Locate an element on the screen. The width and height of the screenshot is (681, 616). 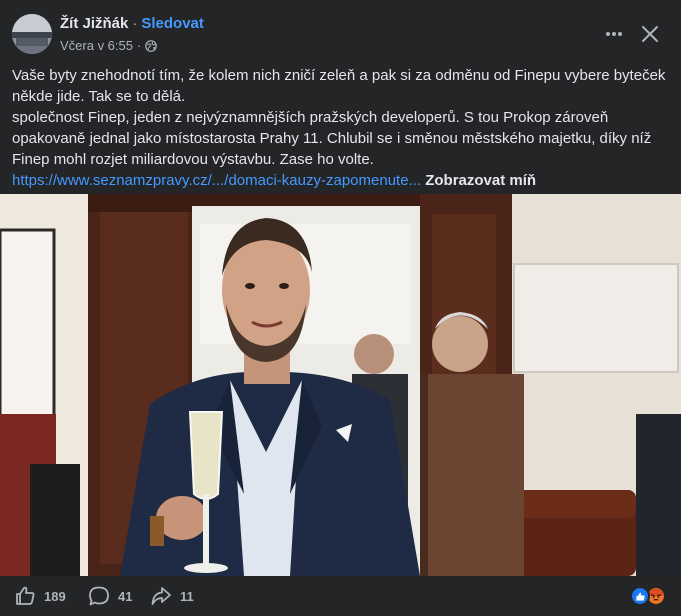
reaction-summary is located at coordinates (648, 596).